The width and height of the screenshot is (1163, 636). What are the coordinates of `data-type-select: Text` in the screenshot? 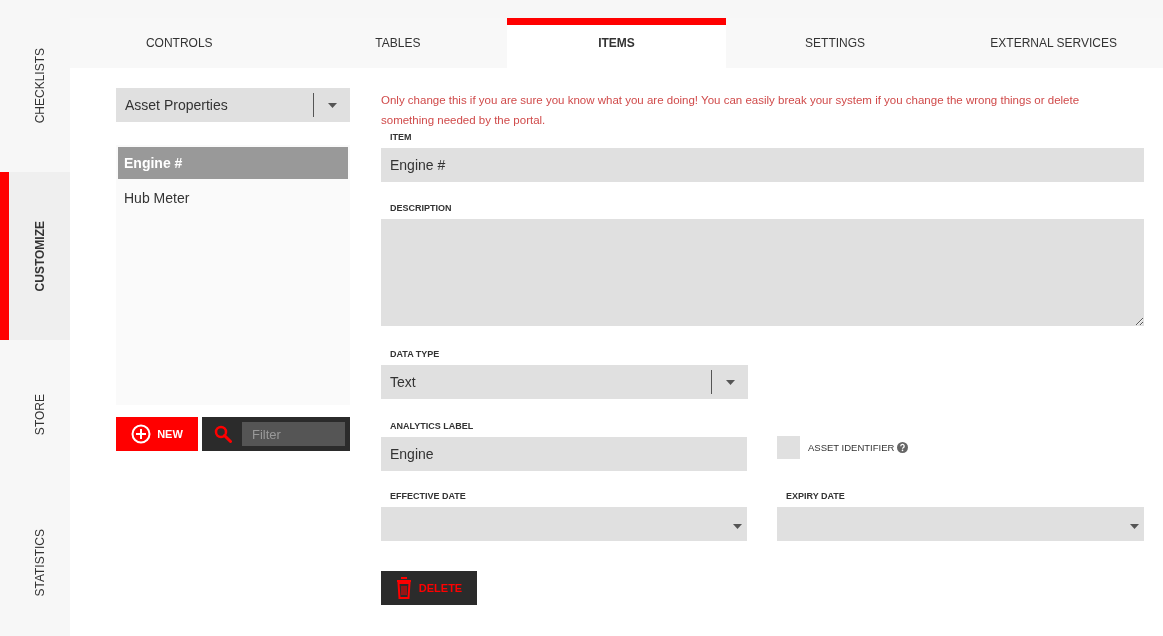 It's located at (564, 382).